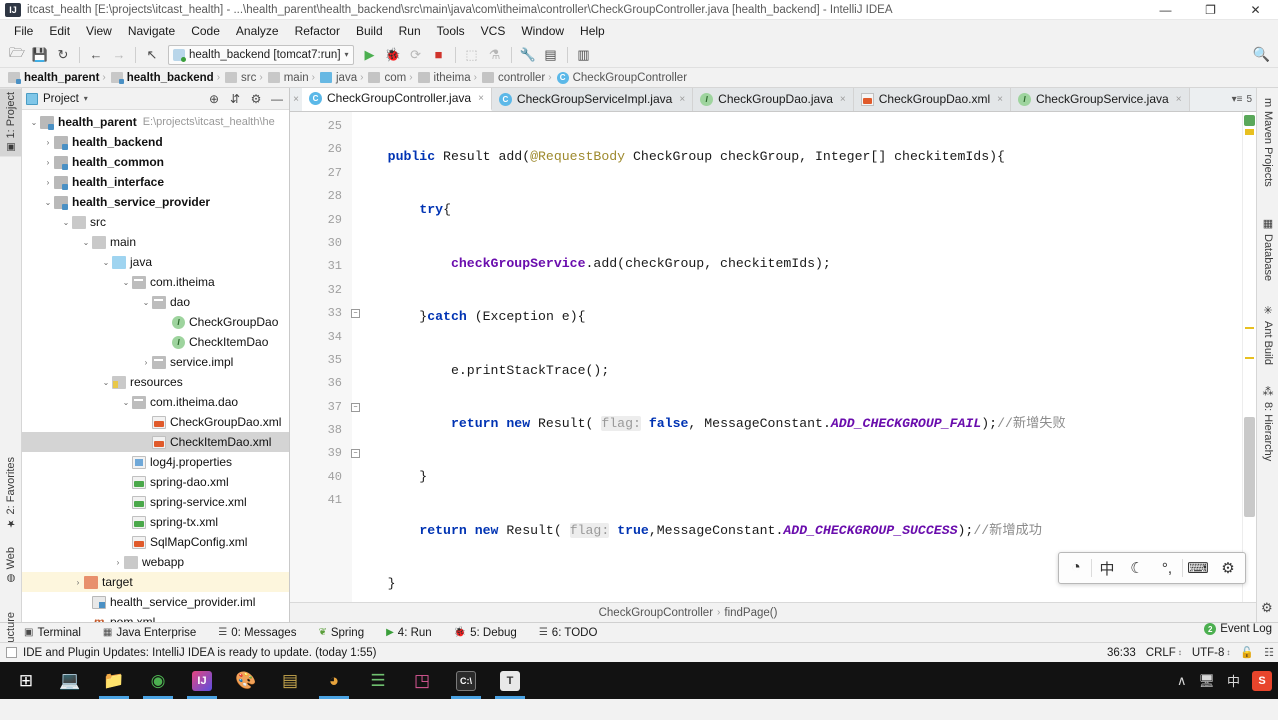  I want to click on bottom-item-java-enterprise: ▦ Java Enterprise, so click(149, 633).